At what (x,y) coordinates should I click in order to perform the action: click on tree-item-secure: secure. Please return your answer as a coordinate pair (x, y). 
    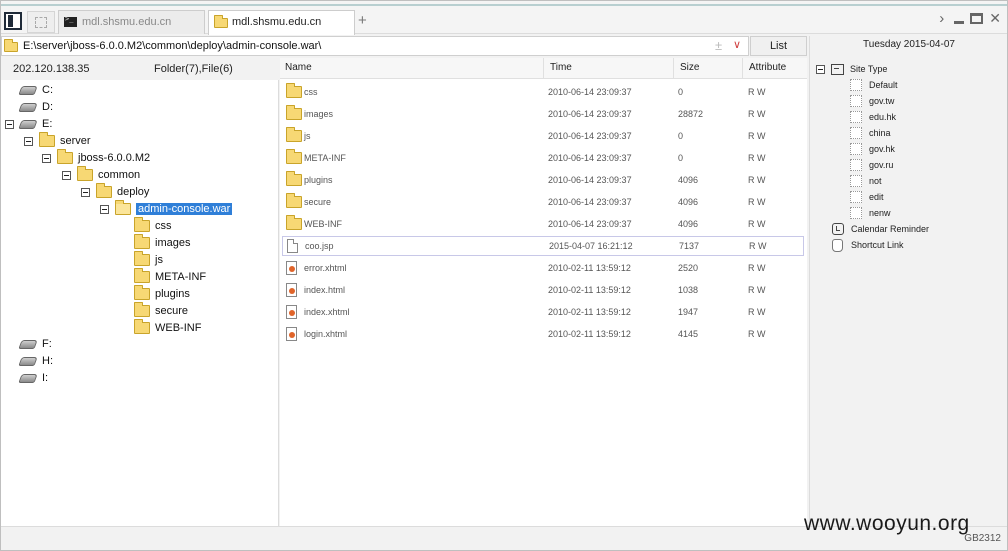
    Looking at the image, I should click on (161, 310).